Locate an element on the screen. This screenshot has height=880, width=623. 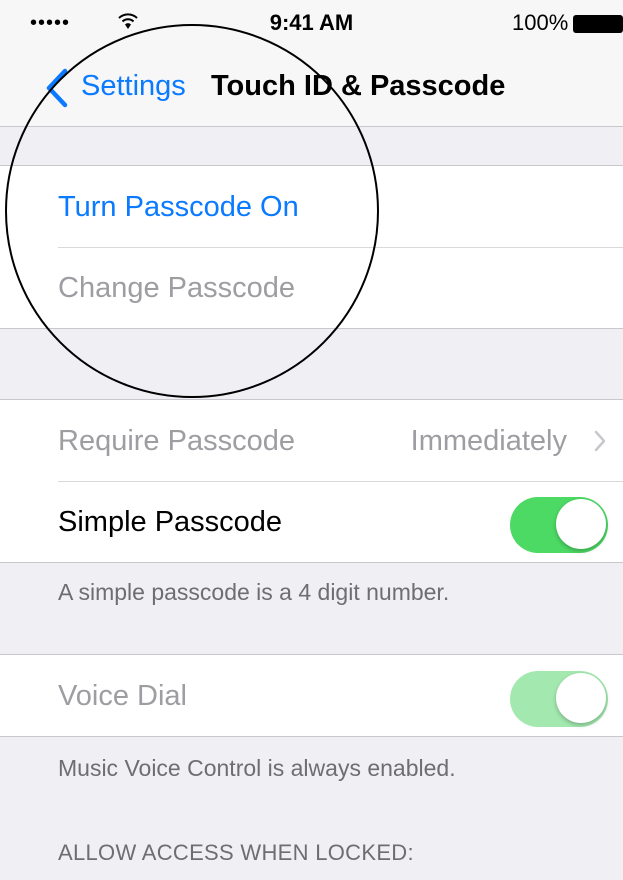
simple-passcode-cell: Simple Passcode is located at coordinates (311, 521).